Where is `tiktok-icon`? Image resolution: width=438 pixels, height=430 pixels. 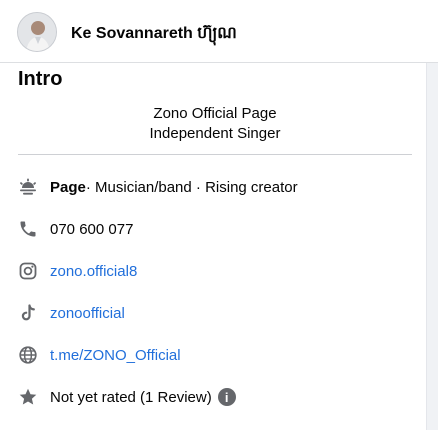 tiktok-icon is located at coordinates (28, 313).